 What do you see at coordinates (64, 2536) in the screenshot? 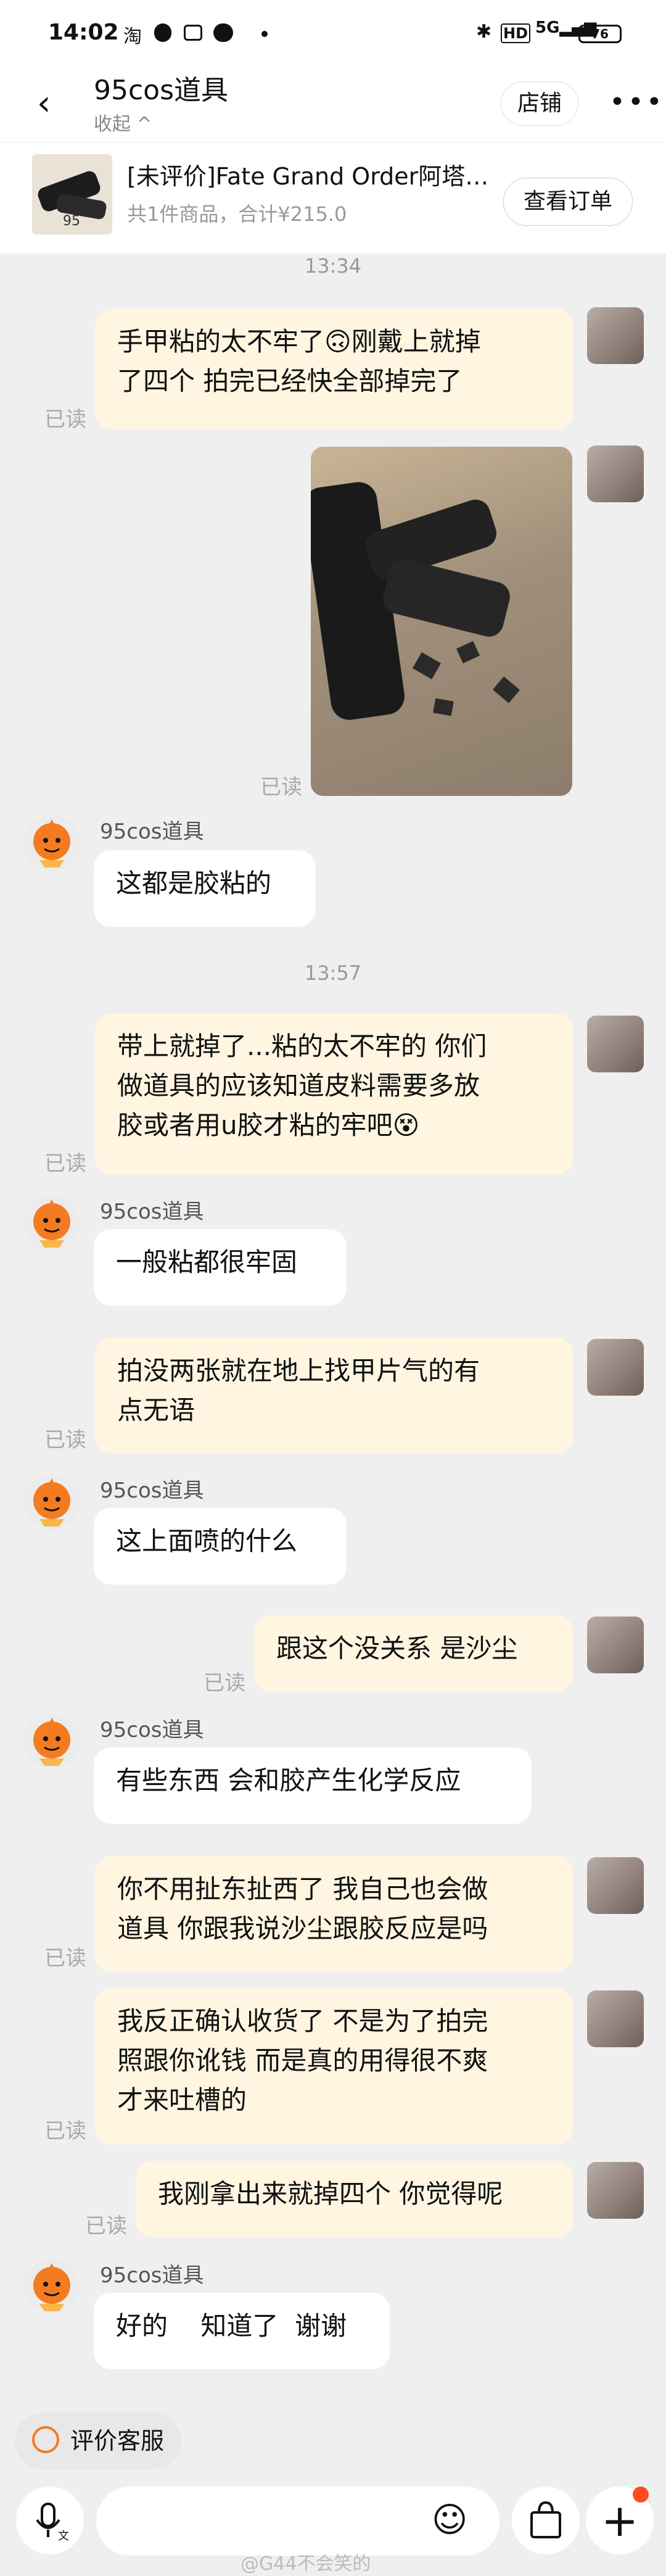
I see `svg-text: 文` at bounding box center [64, 2536].